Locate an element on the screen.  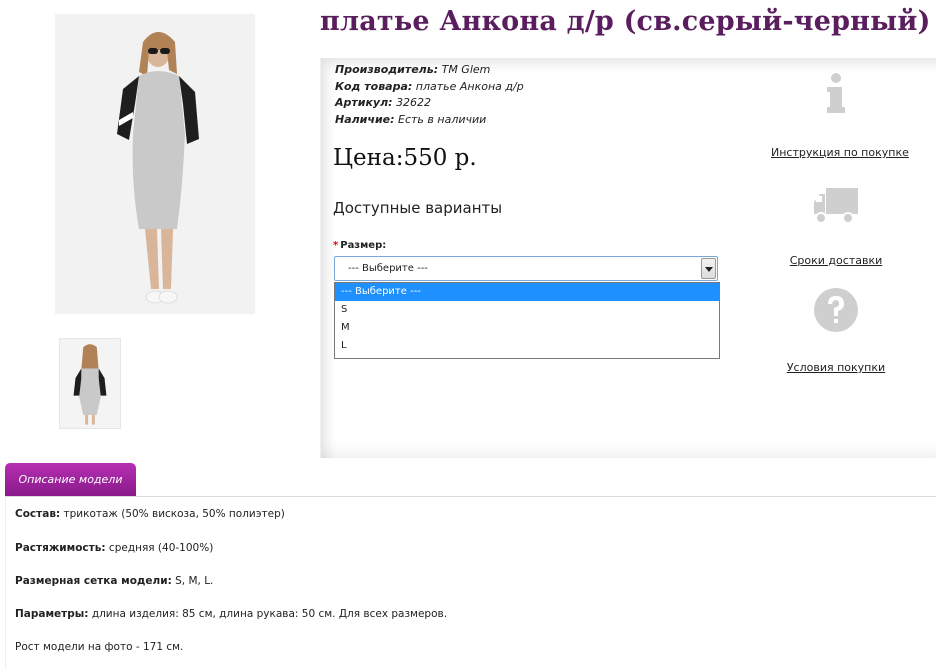
purchase-instructions-link: Инструкция по покупке is located at coordinates (840, 152).